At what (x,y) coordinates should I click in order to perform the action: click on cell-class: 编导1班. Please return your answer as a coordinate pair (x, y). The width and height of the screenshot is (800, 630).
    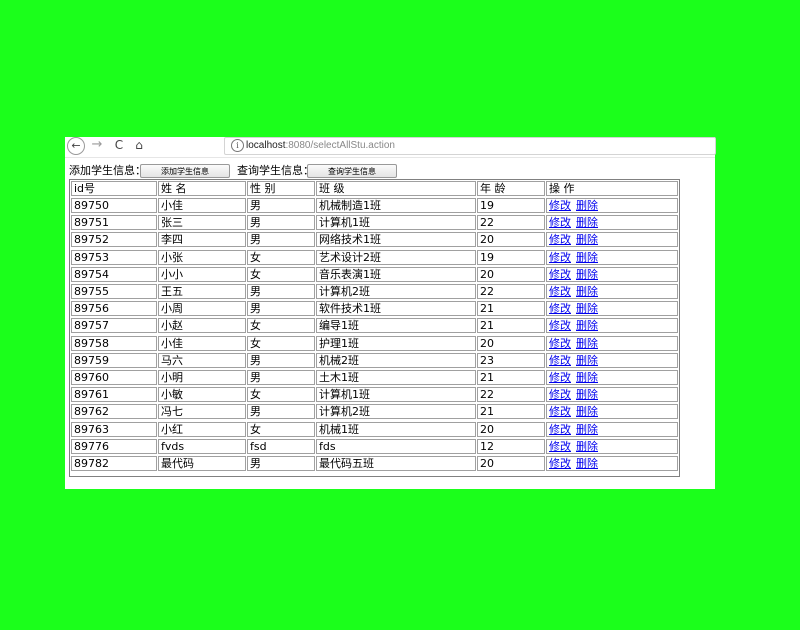
    Looking at the image, I should click on (396, 326).